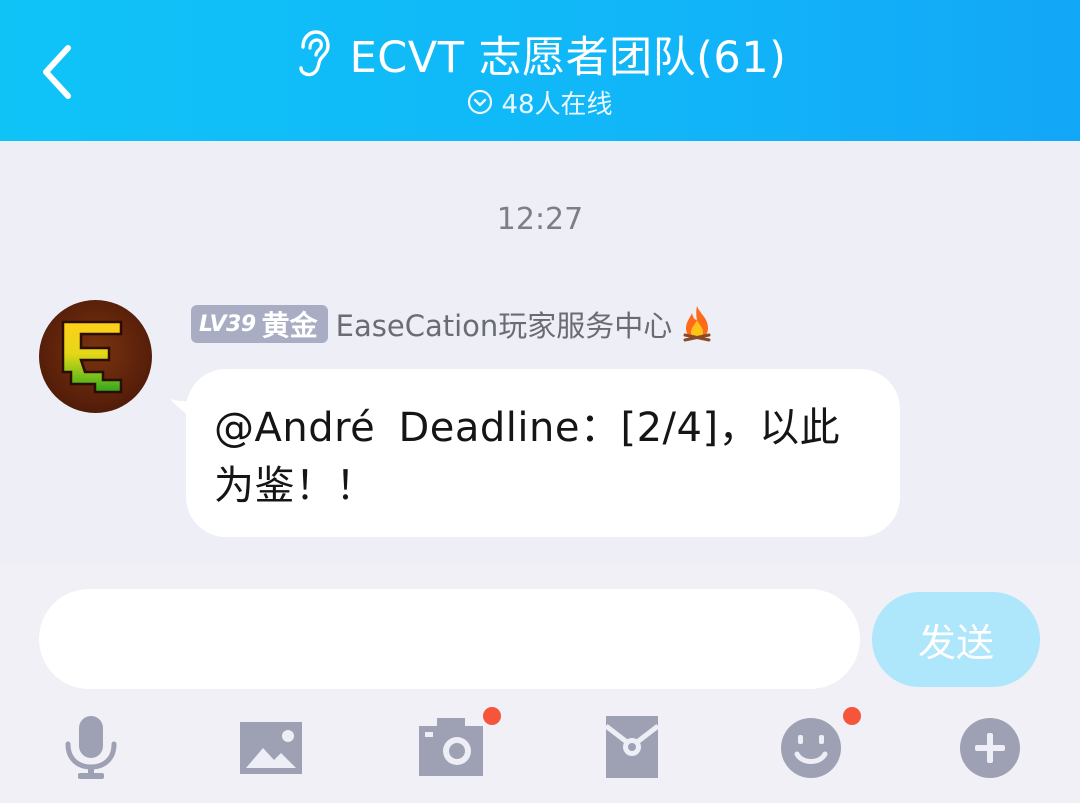 This screenshot has height=803, width=1080. I want to click on plus-icon, so click(990, 748).